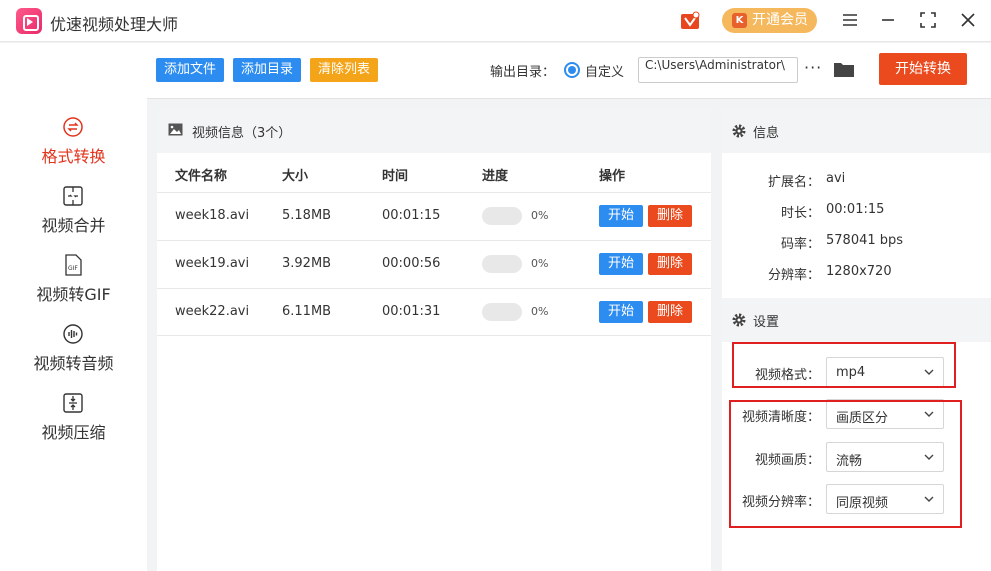 Image resolution: width=991 pixels, height=571 pixels. What do you see at coordinates (856, 320) in the screenshot?
I see `settings-section-header: 设置` at bounding box center [856, 320].